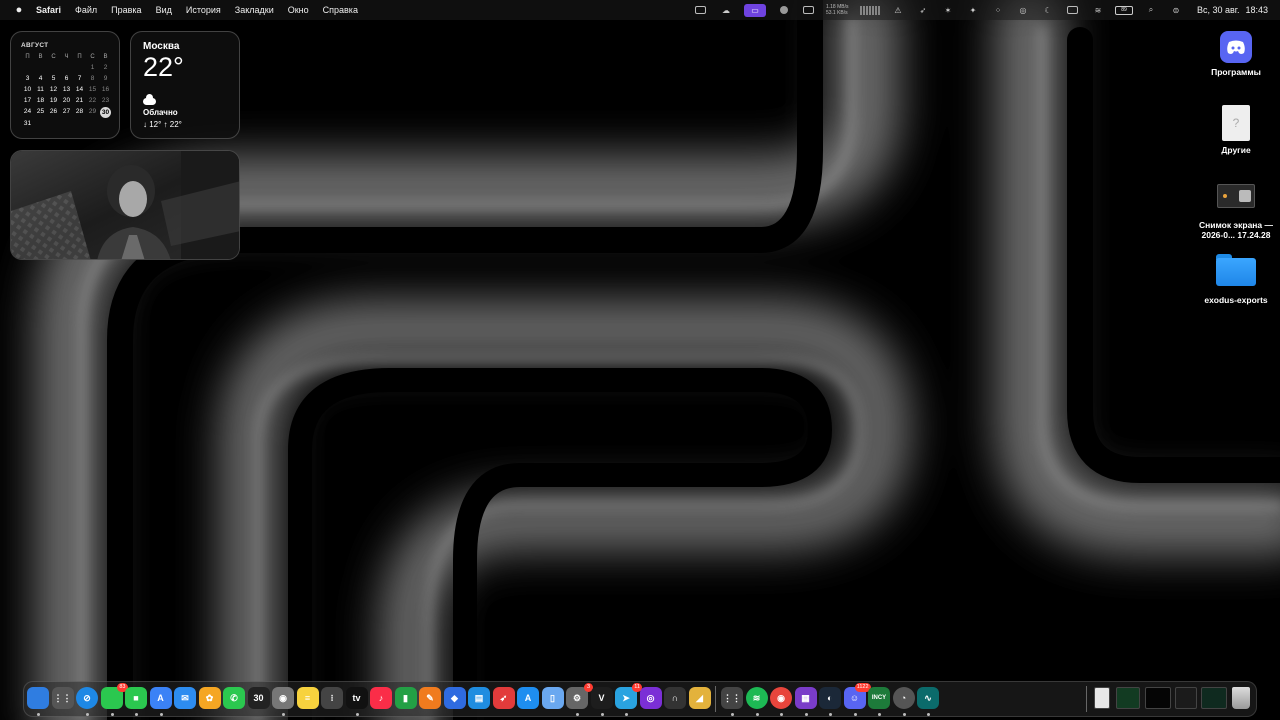  Describe the element at coordinates (928, 698) in the screenshot. I see `dock-waveform-app-icon: ∿` at that location.